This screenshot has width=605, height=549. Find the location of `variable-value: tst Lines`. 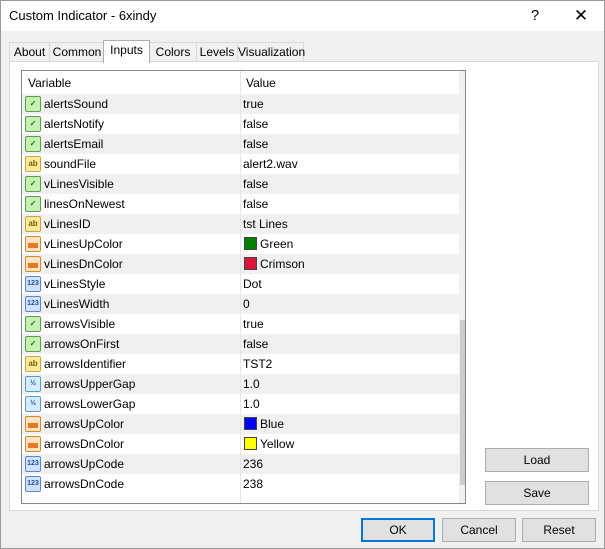

variable-value: tst Lines is located at coordinates (265, 224).